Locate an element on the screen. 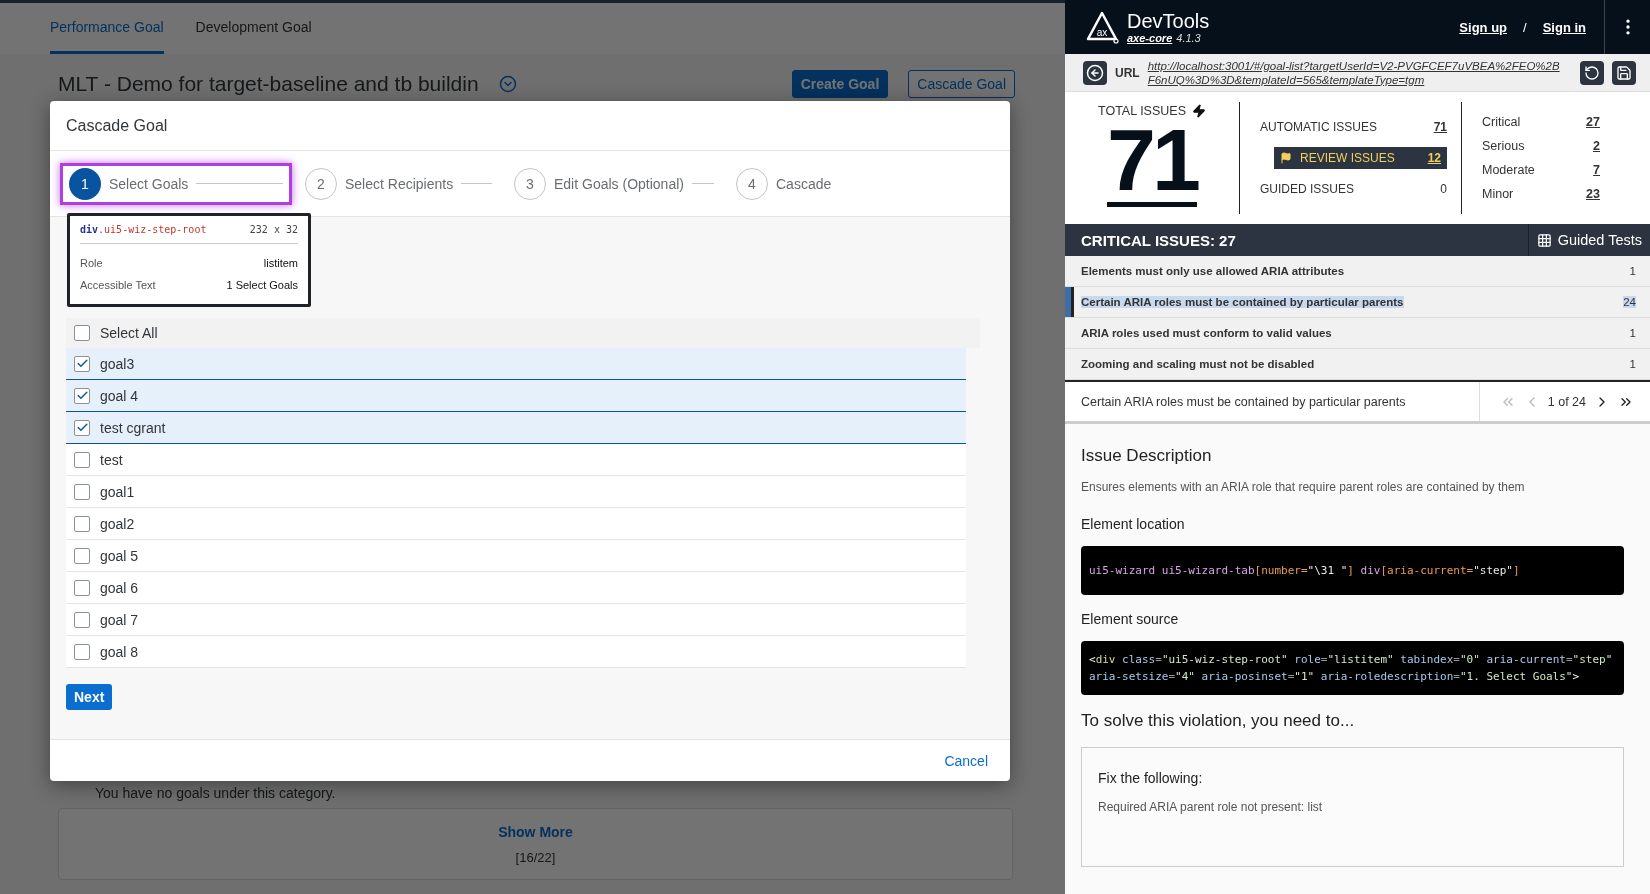 Image resolution: width=1650 pixels, height=894 pixels. fix-item: Required ARIA parent role not present: list is located at coordinates (1211, 807).